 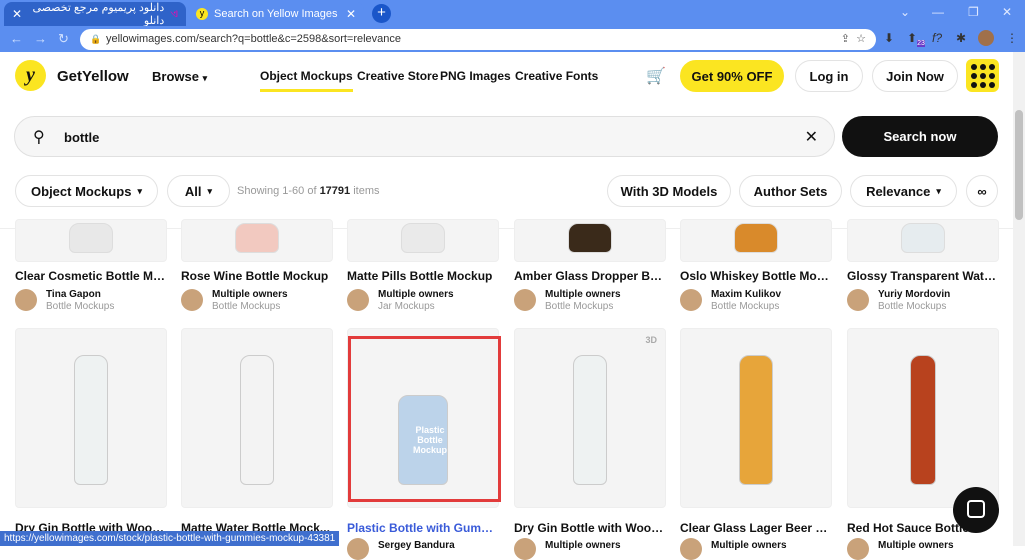 I want to click on tab-label: Search on Yellow Images, so click(x=276, y=14).